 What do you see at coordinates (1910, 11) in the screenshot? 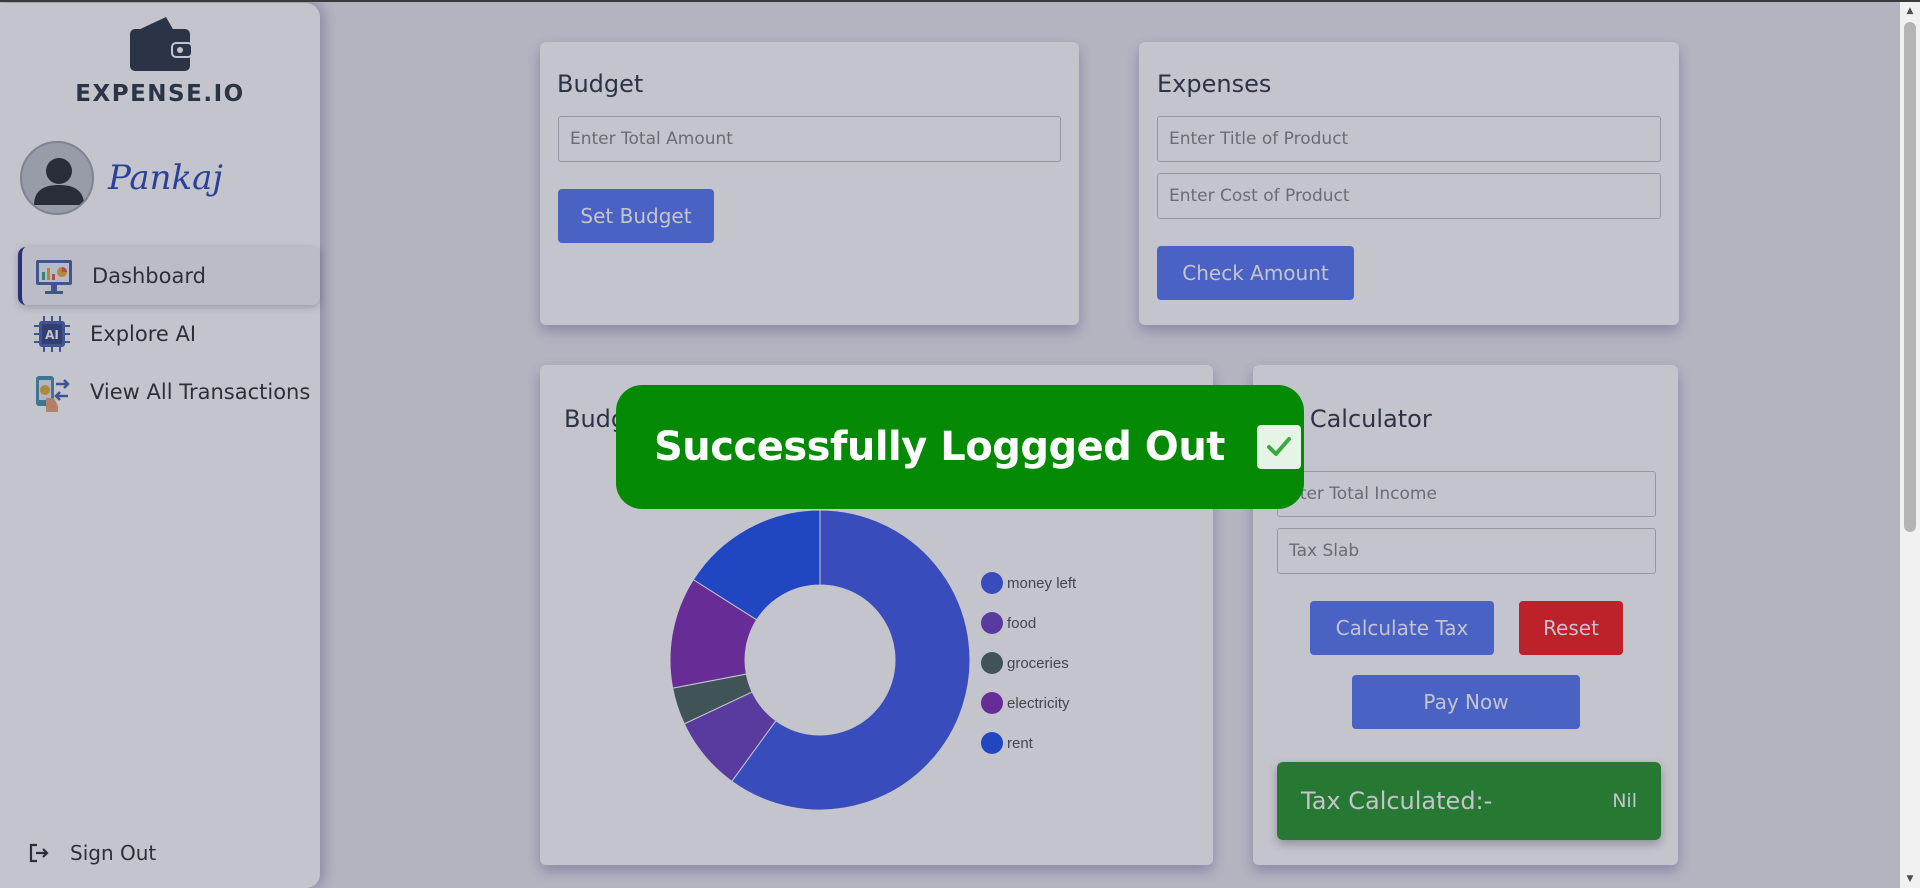
I see `scroll-up-arrow-icon: ▲` at bounding box center [1910, 11].